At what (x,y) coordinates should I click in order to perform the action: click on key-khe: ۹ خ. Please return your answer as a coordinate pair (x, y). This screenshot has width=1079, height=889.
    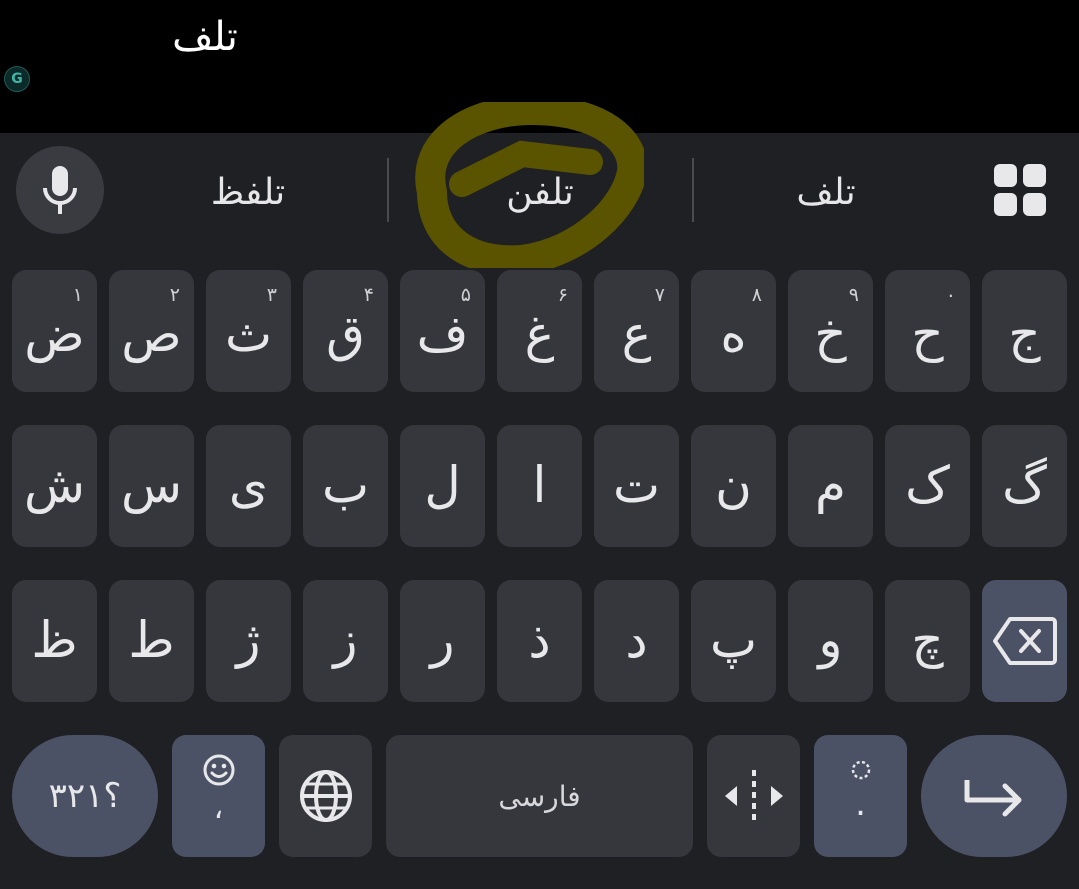
    Looking at the image, I should click on (830, 331).